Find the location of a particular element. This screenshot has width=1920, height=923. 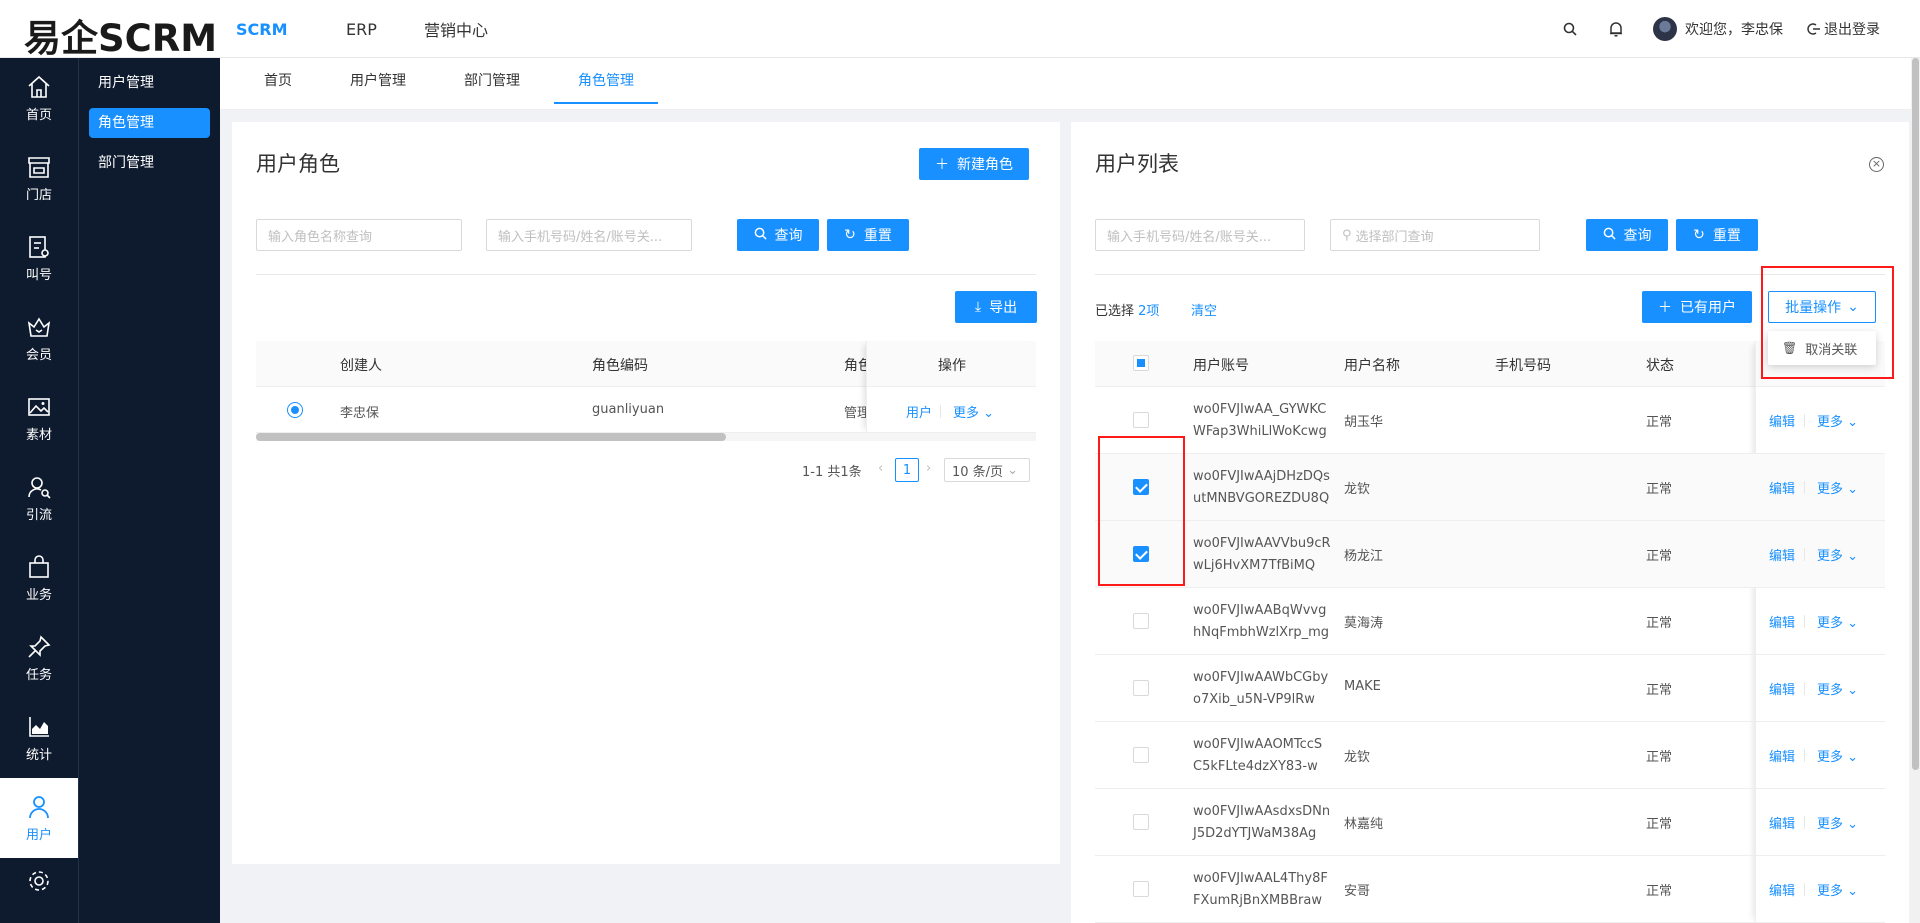

topnav-marketing: 营销中心 is located at coordinates (474, 29).